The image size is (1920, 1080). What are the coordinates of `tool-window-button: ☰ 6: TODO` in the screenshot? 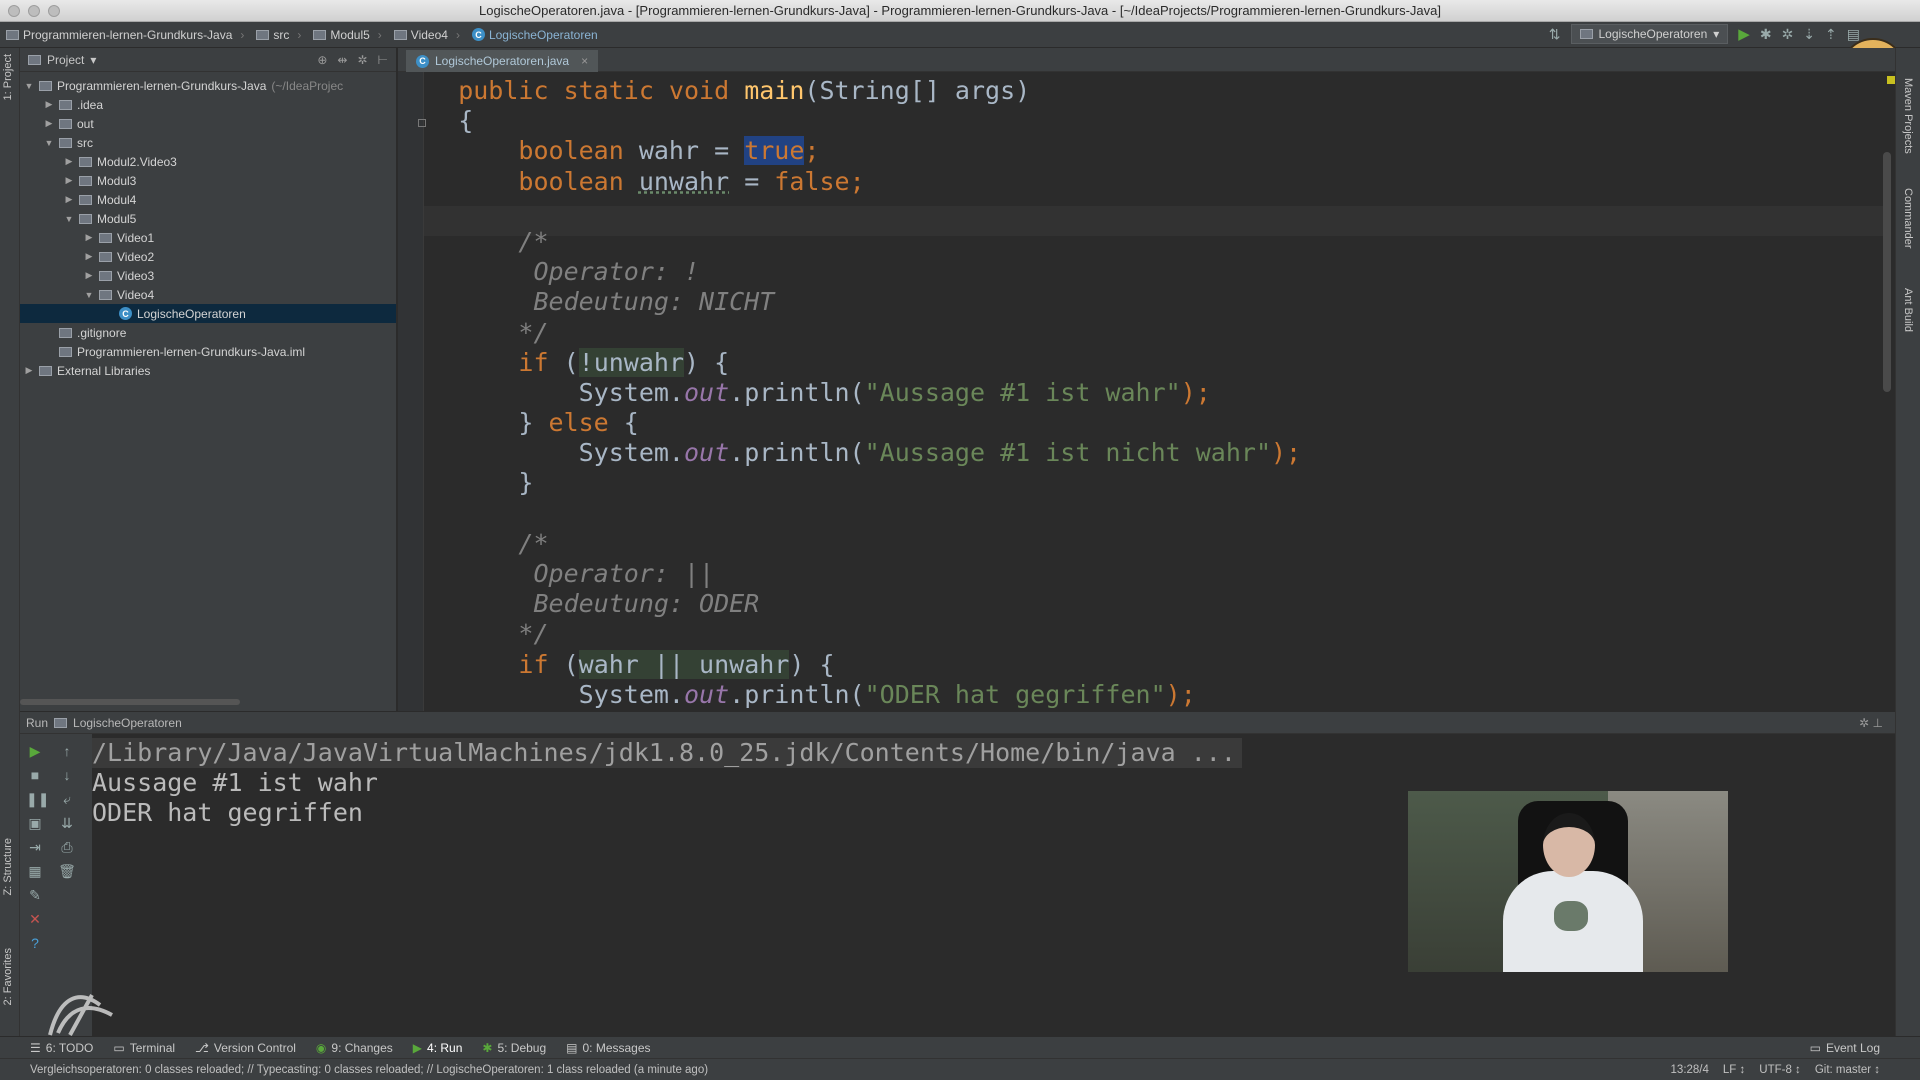 It's located at (51, 1048).